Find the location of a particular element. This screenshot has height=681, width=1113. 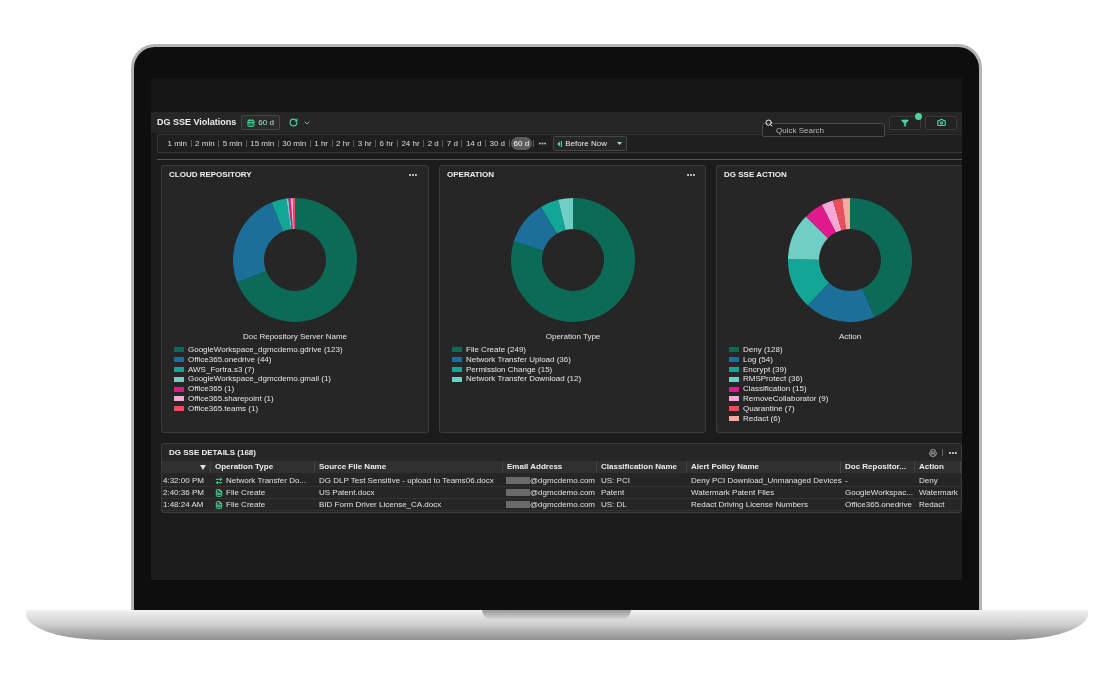

table-cell-text: Patent is located at coordinates (612, 492).